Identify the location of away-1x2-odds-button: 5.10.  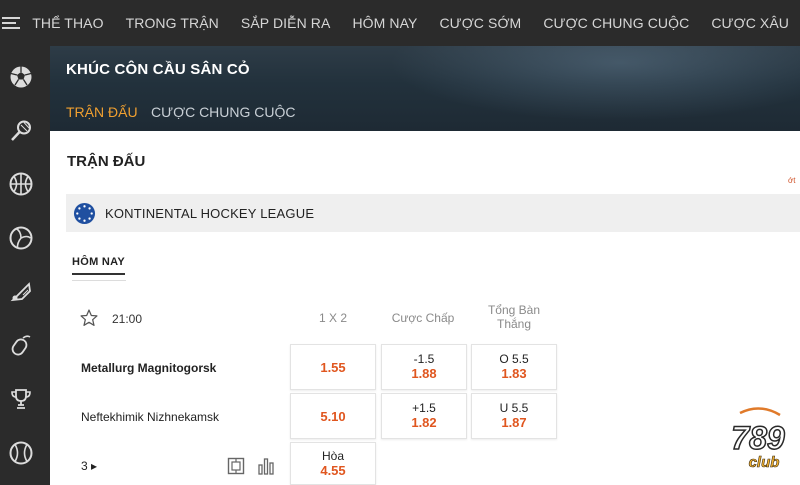
(333, 416).